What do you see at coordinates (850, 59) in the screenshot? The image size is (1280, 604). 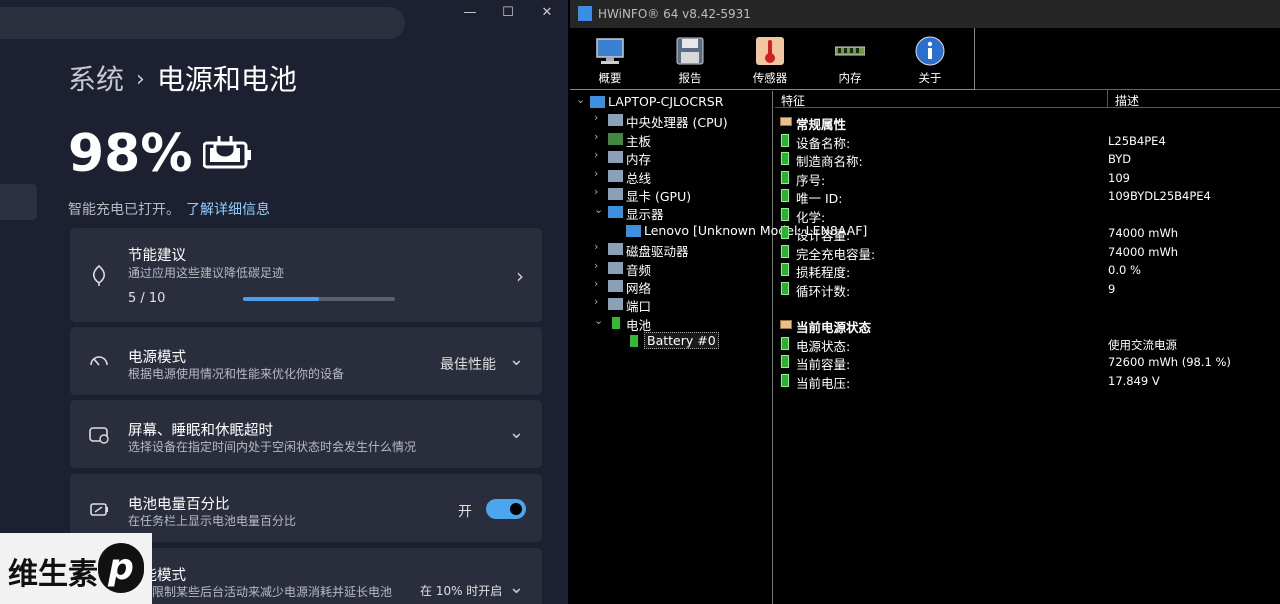 I see `toolbar-memory-button: 内存` at bounding box center [850, 59].